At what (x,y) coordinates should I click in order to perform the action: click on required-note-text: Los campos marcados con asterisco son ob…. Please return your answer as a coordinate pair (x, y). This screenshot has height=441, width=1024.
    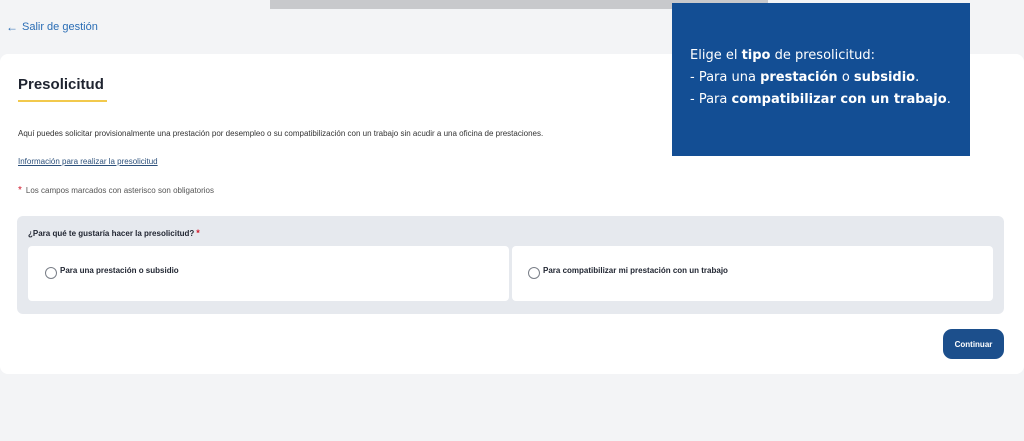
    Looking at the image, I should click on (119, 190).